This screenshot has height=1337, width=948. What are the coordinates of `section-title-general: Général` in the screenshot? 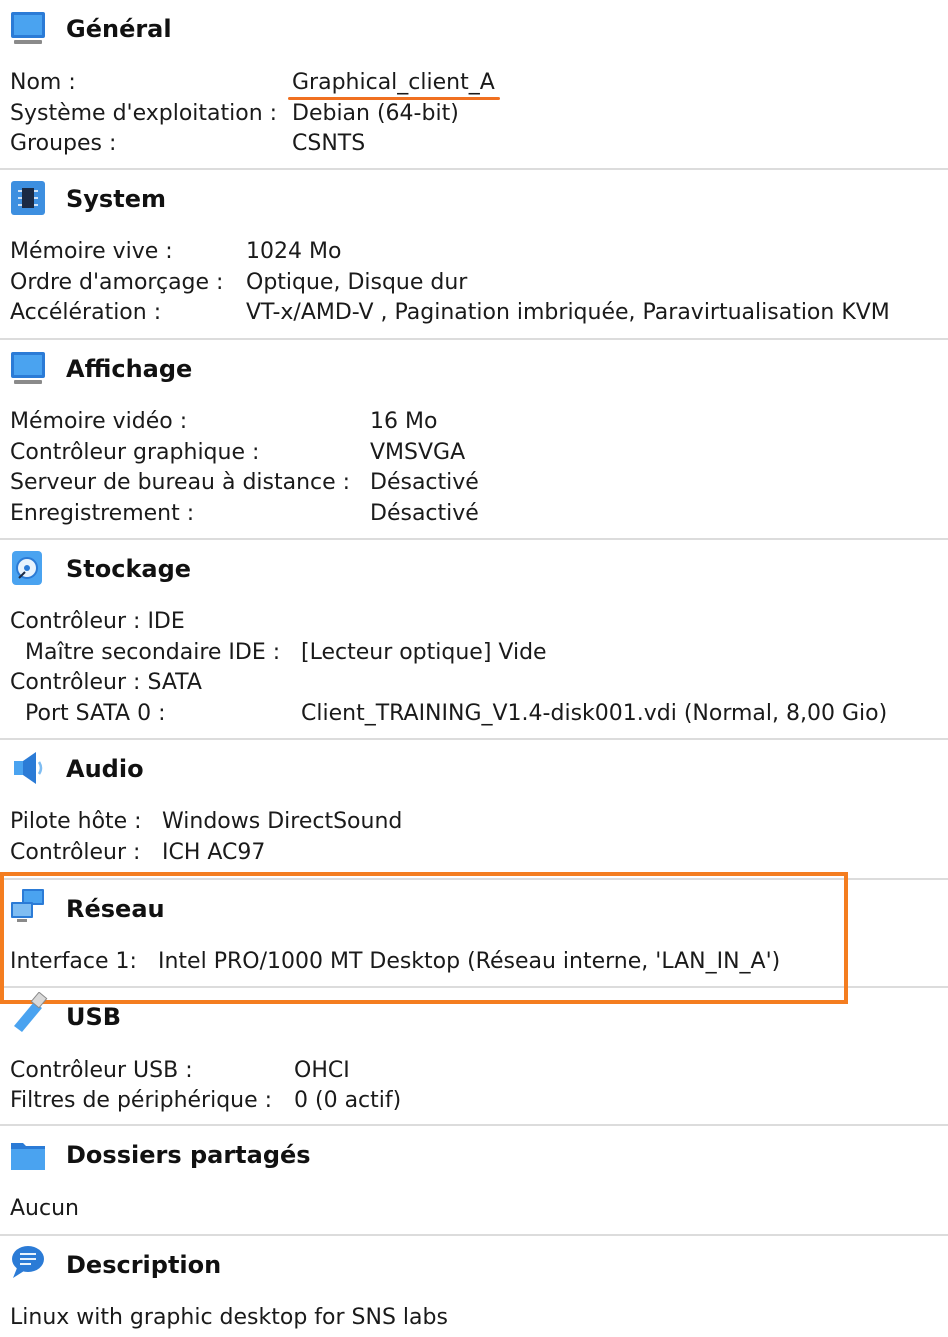 It's located at (119, 29).